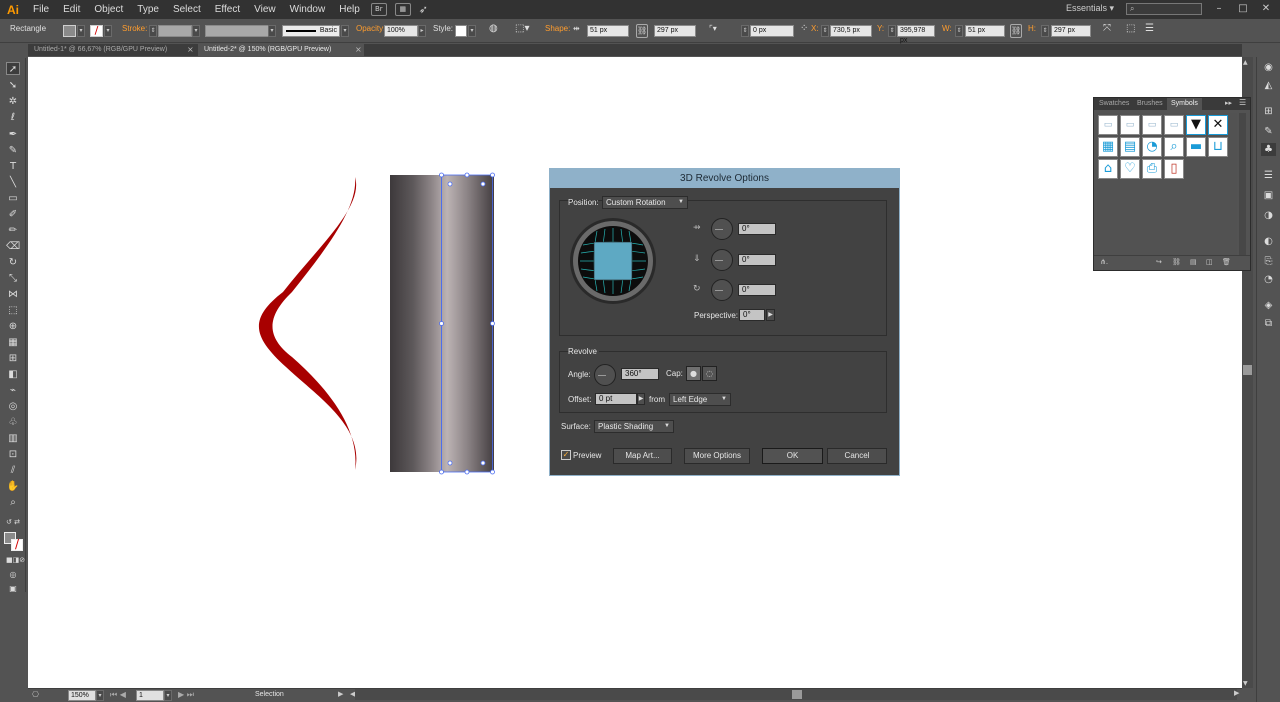 Image resolution: width=1280 pixels, height=702 pixels. I want to click on w-field: 51 px, so click(985, 31).